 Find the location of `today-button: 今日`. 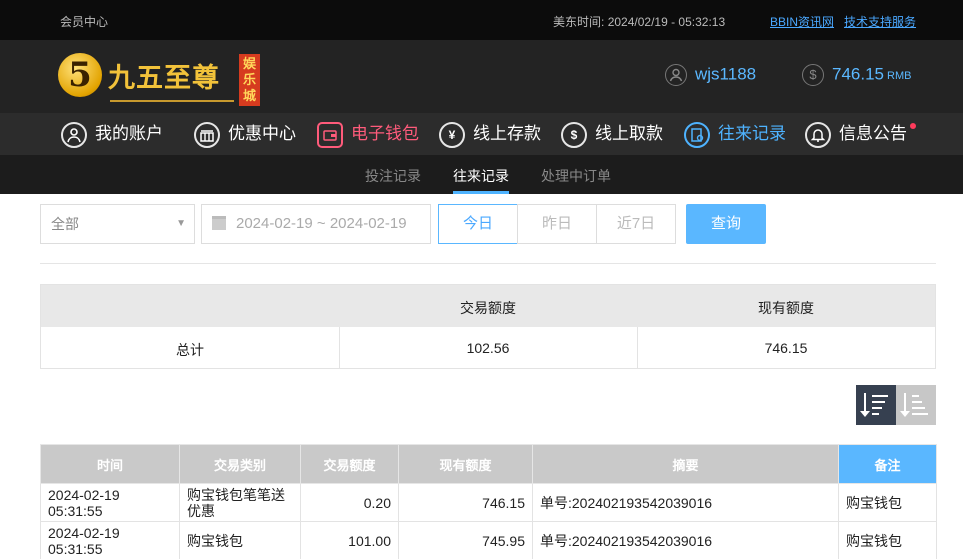

today-button: 今日 is located at coordinates (478, 224).